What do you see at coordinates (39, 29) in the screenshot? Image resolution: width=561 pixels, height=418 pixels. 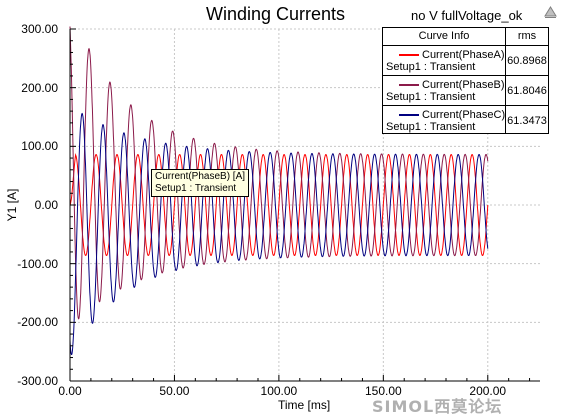 I see `y-tick-label: 300.00` at bounding box center [39, 29].